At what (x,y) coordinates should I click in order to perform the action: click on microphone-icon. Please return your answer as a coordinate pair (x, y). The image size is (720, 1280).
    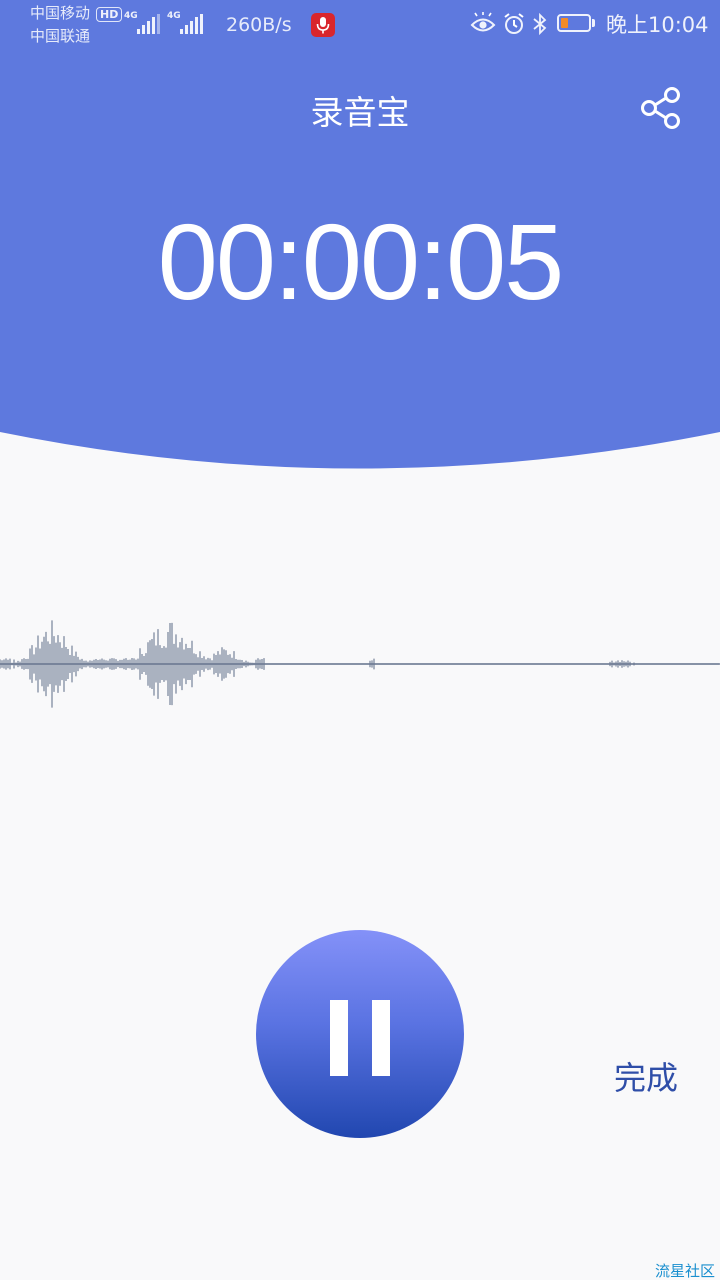
    Looking at the image, I should click on (323, 25).